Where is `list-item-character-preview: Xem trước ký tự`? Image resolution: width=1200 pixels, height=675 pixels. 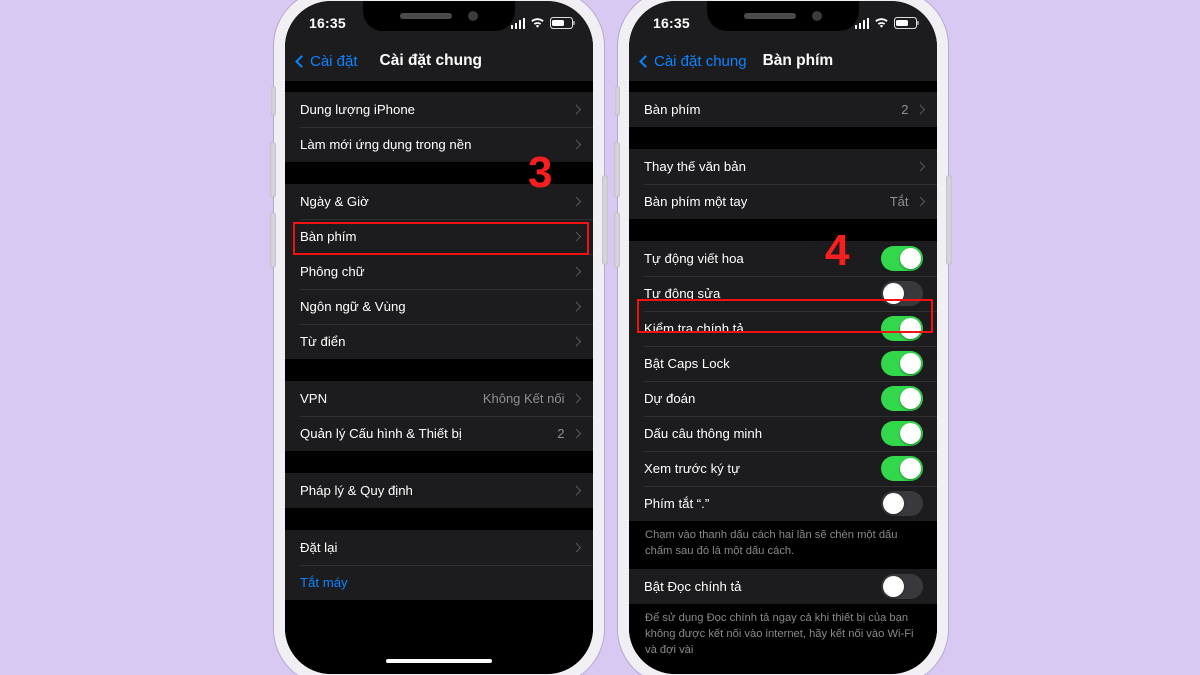 list-item-character-preview: Xem trước ký tự is located at coordinates (783, 468).